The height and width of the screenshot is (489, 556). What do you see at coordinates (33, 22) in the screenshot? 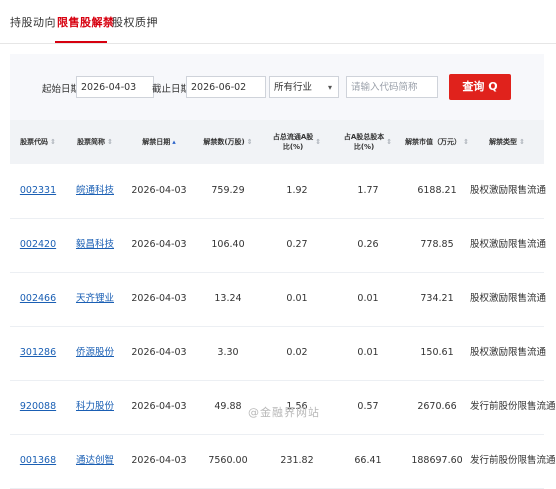
I see `tab-holding-changes: 持股动向` at bounding box center [33, 22].